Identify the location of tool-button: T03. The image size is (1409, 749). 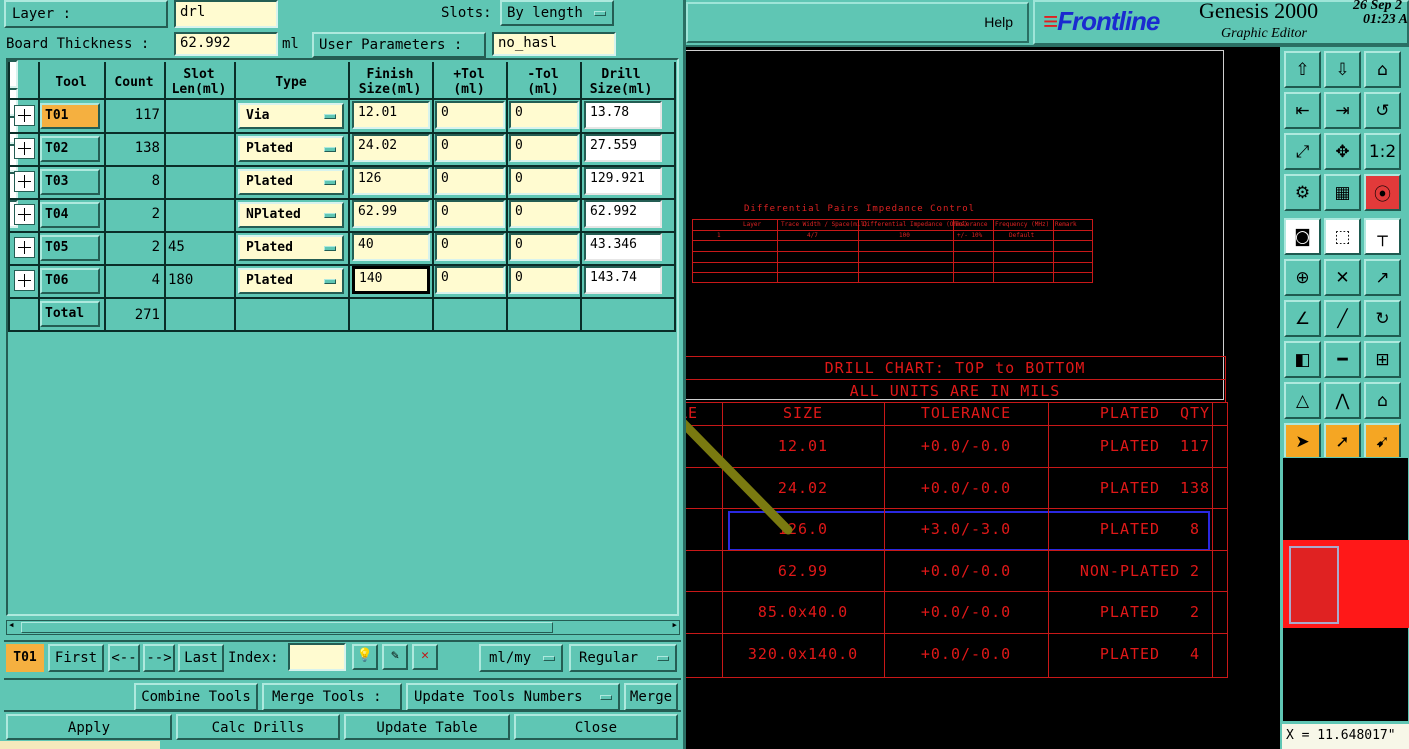
(70, 182).